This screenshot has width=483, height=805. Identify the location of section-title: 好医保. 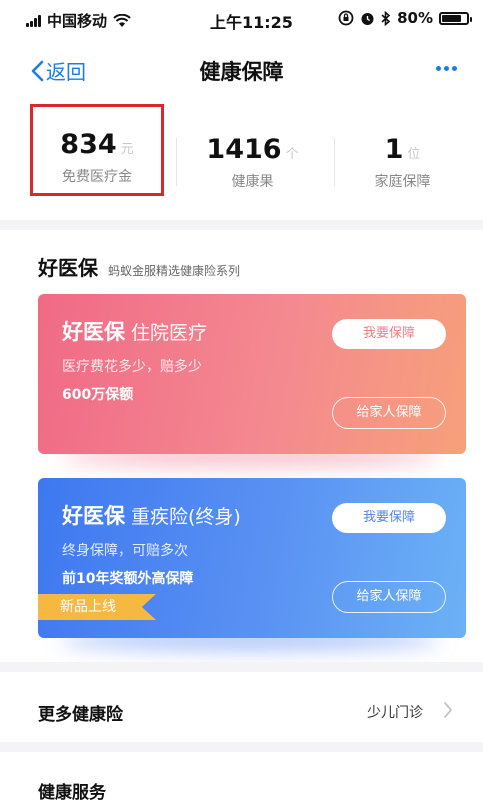
(68, 268).